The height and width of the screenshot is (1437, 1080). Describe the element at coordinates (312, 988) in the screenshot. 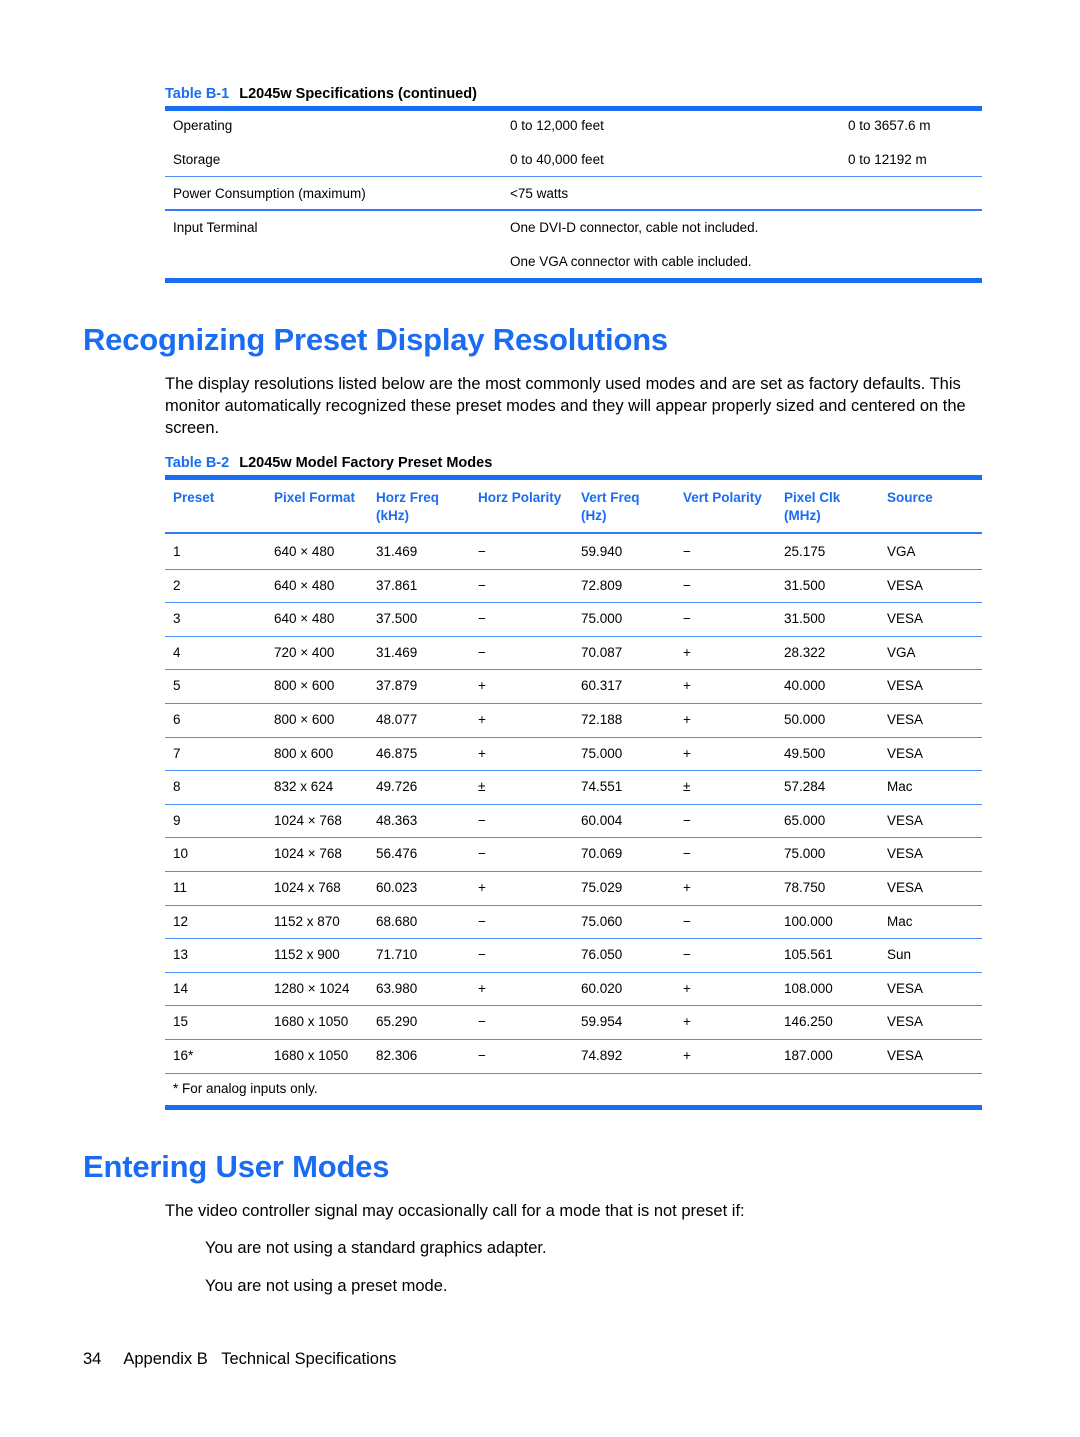

I see `table-cell: 1280 × 1024` at that location.